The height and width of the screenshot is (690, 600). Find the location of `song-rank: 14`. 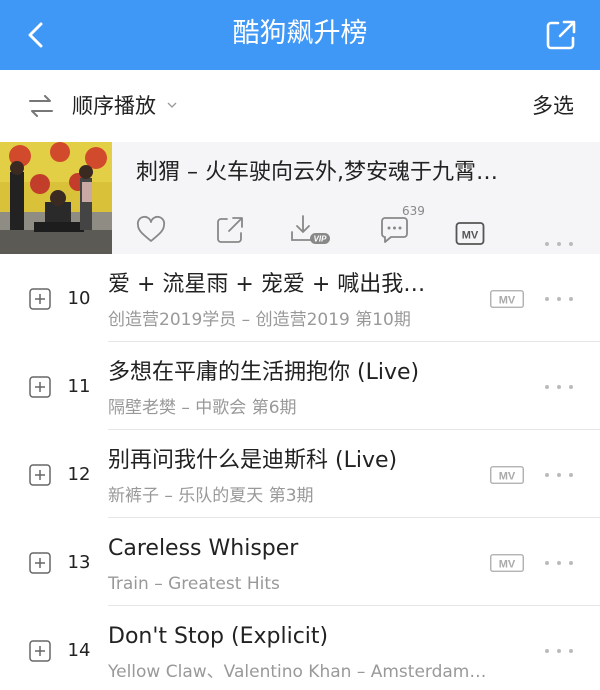

song-rank: 14 is located at coordinates (79, 650).